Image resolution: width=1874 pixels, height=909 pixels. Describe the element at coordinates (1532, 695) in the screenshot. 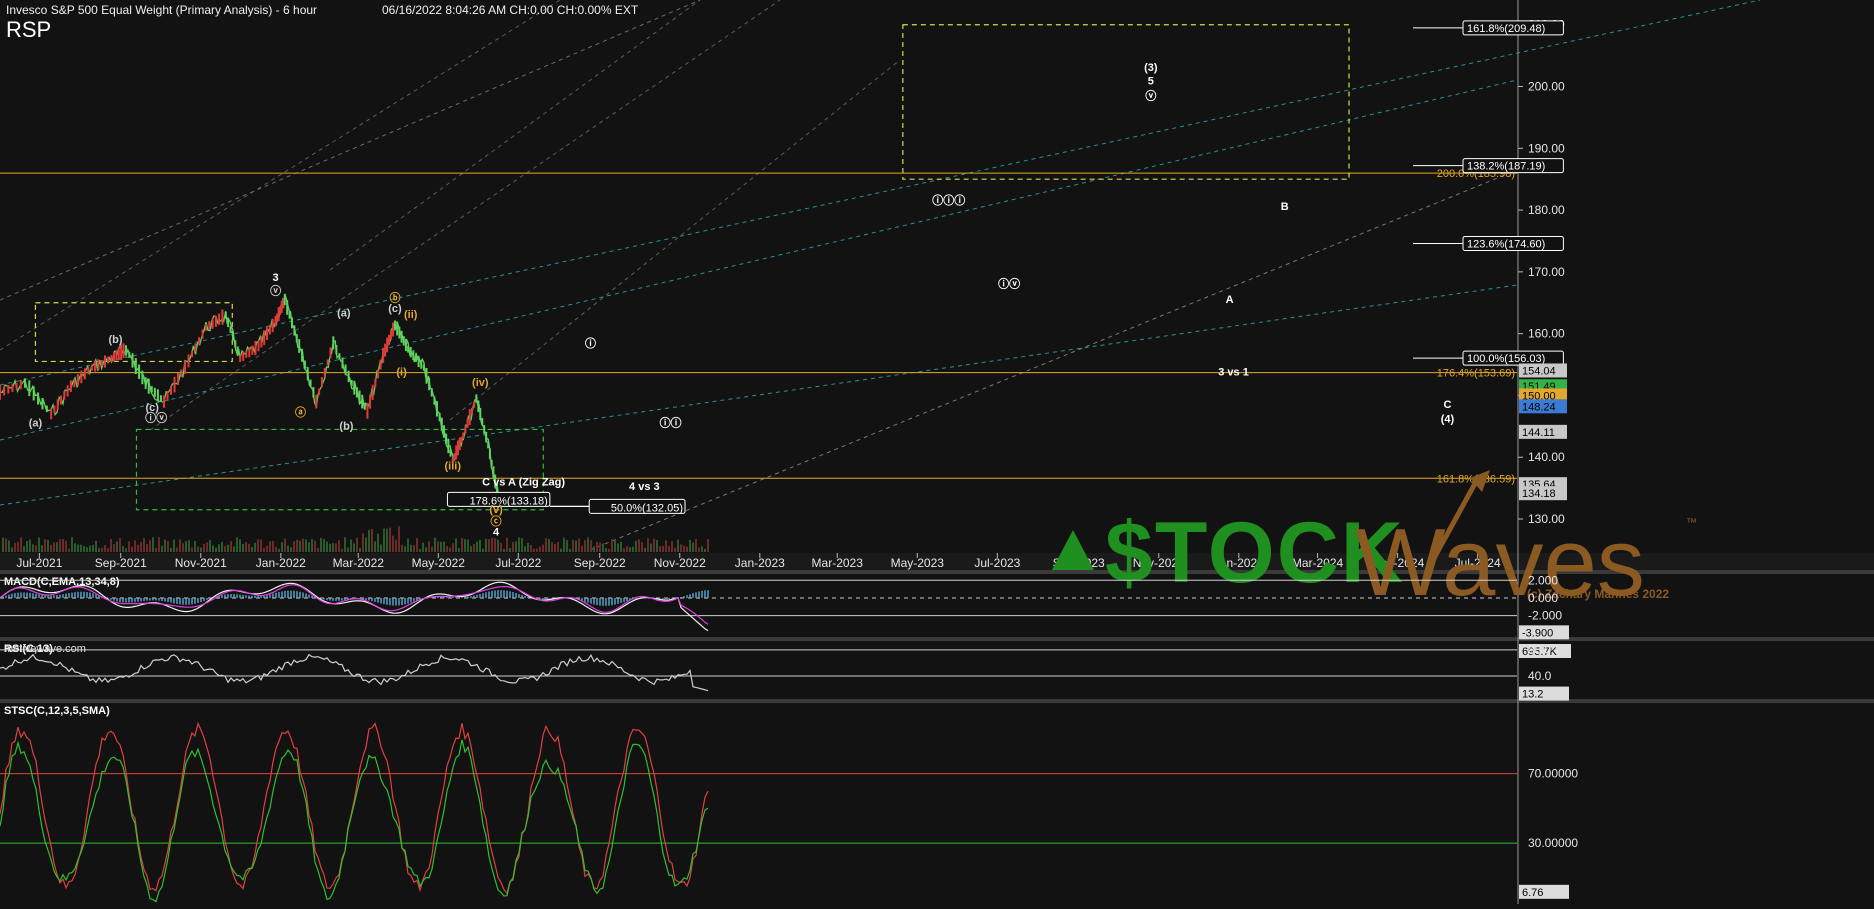

I see `indicator-value-label: 13.2` at that location.